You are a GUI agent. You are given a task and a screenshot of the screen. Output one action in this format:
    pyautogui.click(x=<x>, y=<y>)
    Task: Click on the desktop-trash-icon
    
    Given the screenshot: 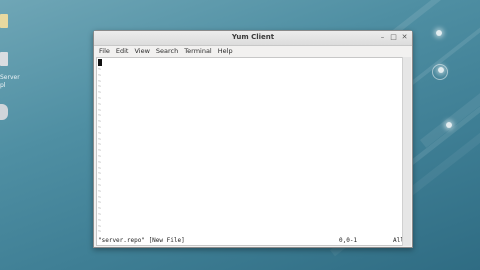 What is the action you would take?
    pyautogui.click(x=4, y=112)
    